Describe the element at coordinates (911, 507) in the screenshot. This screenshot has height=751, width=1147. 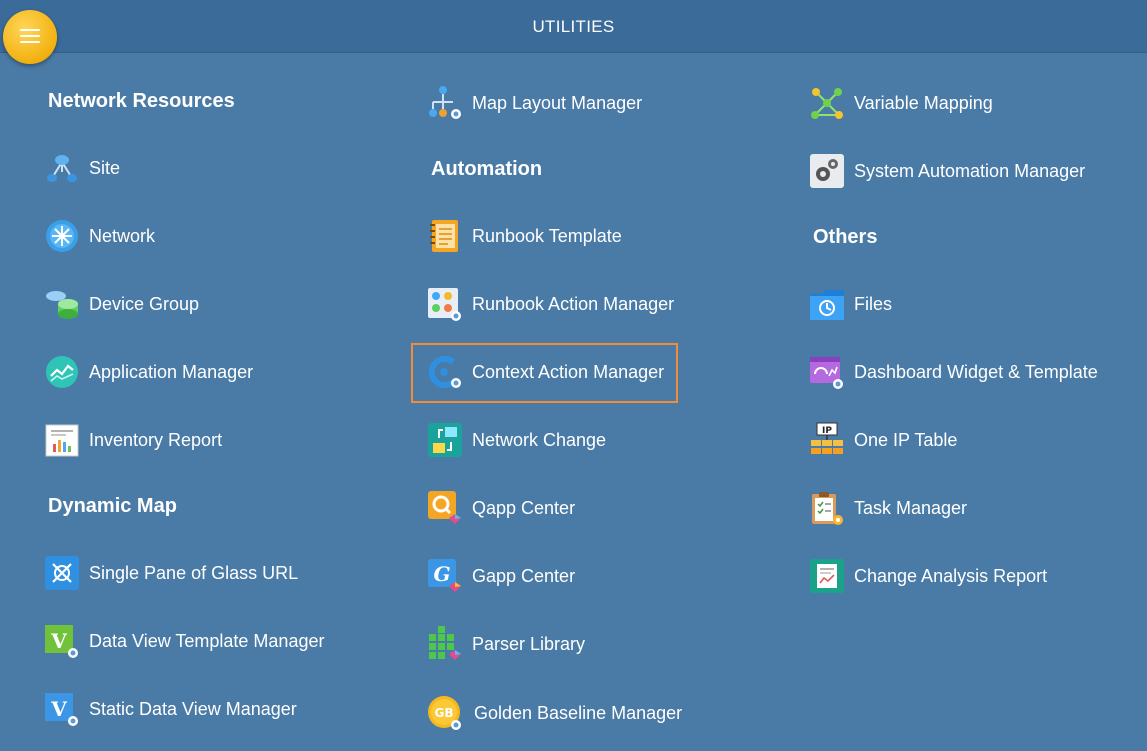
I see `item-label: Task Manager` at that location.